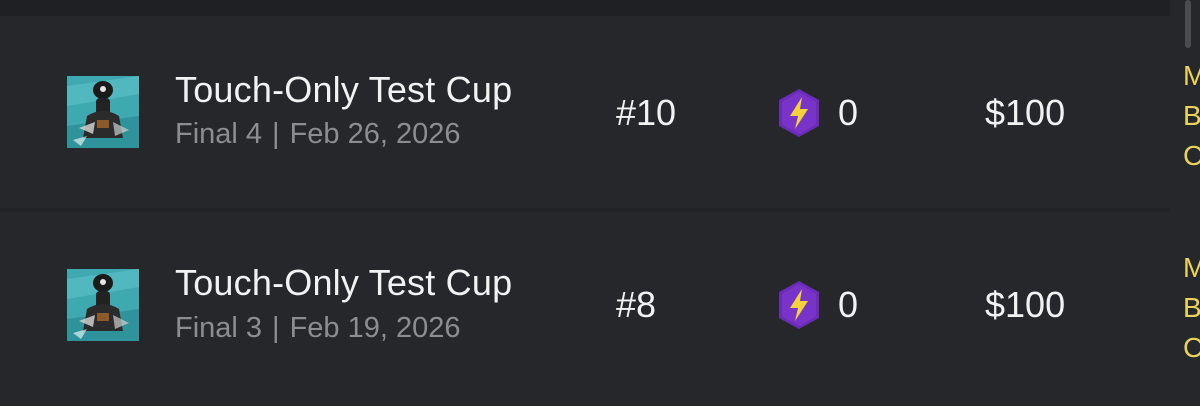 The width and height of the screenshot is (1200, 406). What do you see at coordinates (636, 304) in the screenshot?
I see `placement-rank: #8` at bounding box center [636, 304].